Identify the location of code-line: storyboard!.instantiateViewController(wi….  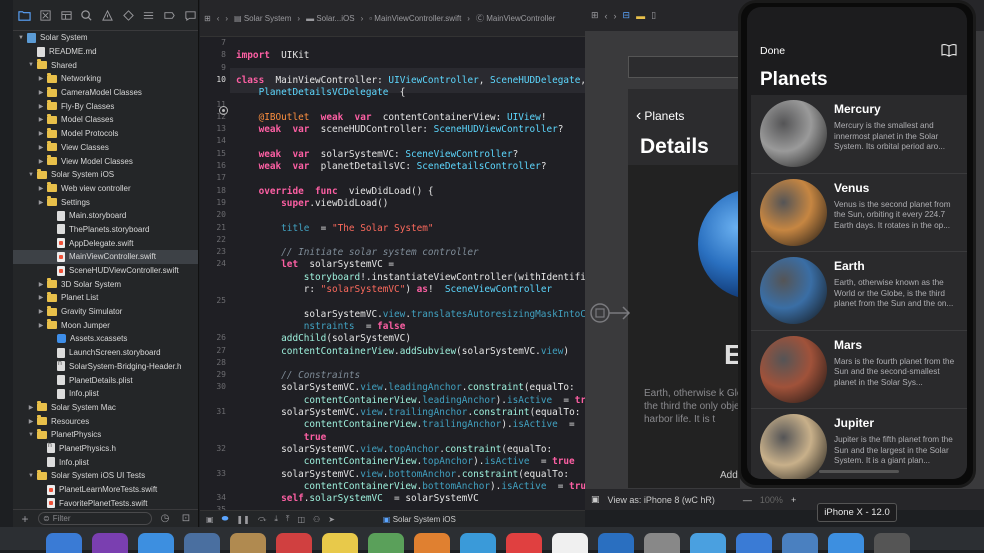
(414, 277).